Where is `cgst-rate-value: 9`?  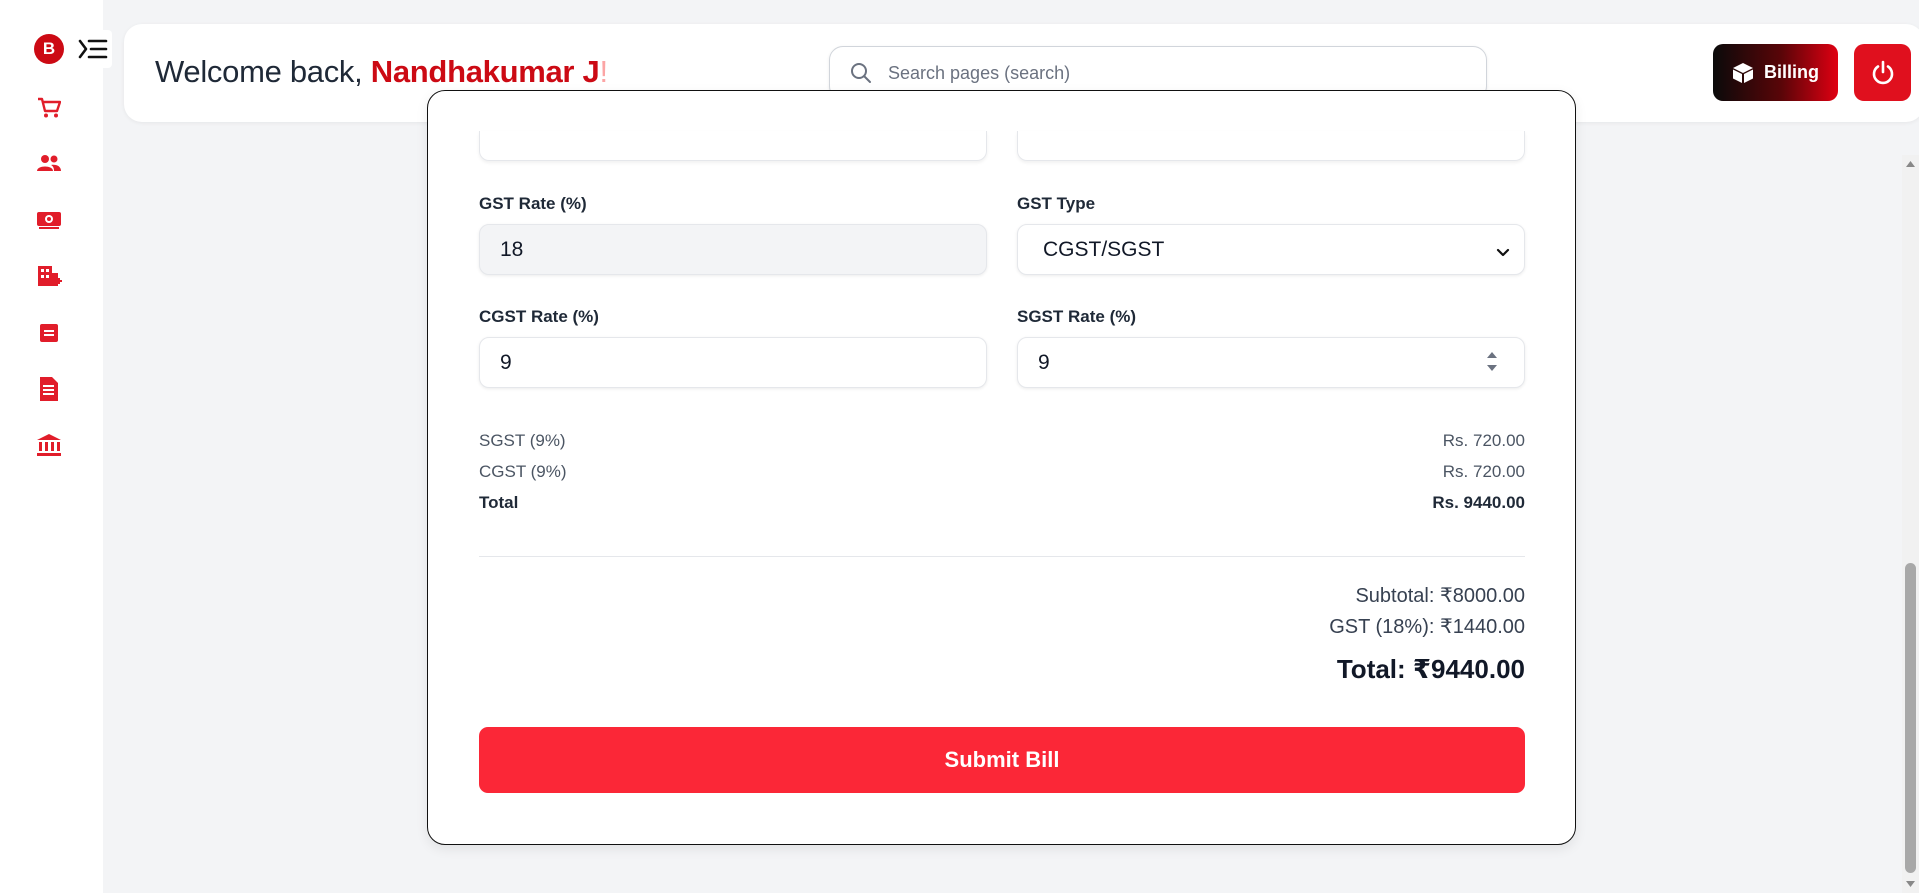
cgst-rate-value: 9 is located at coordinates (506, 362).